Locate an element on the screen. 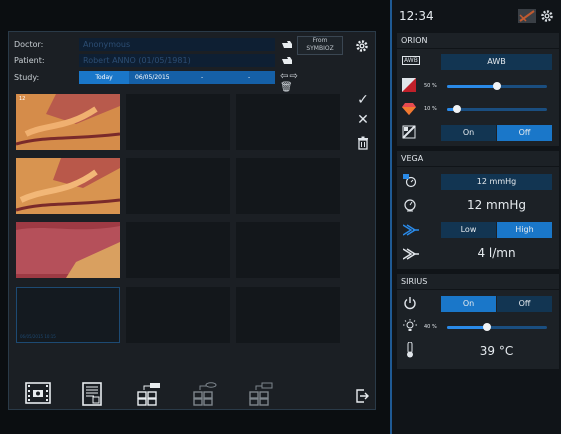  pressure-gauge-icon is located at coordinates (410, 205).